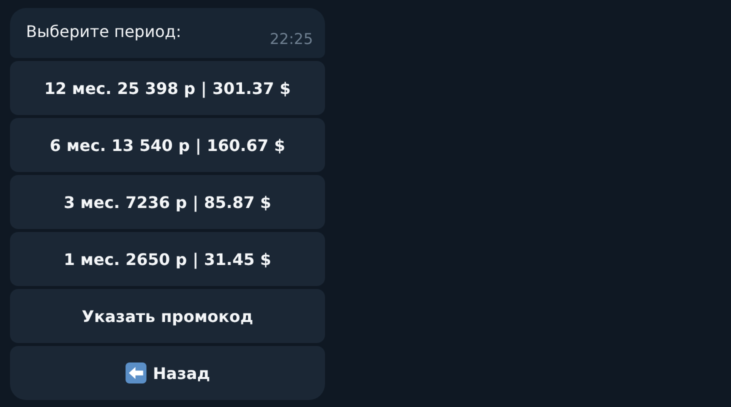 The image size is (731, 407). I want to click on keyboard-button: 3 мес. 7236 р | 85.87 $, so click(167, 202).